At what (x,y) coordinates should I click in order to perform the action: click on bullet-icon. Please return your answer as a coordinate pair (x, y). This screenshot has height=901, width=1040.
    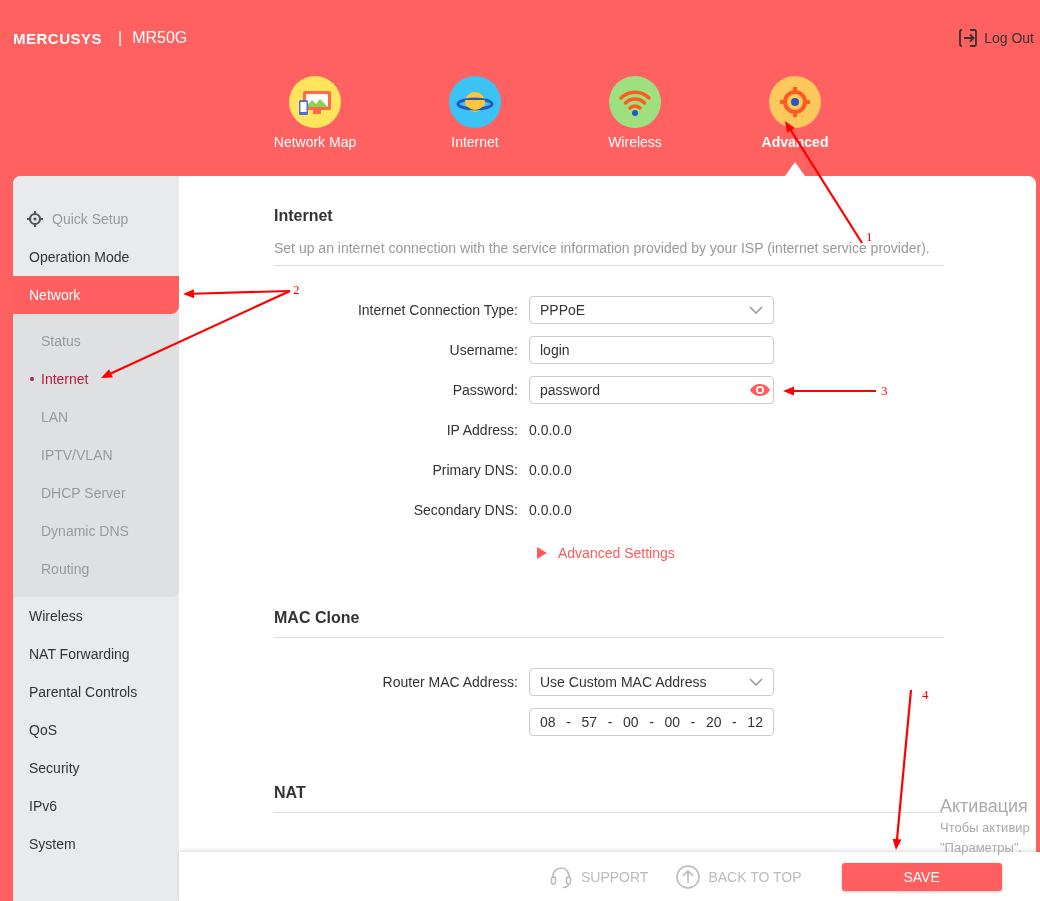
    Looking at the image, I should click on (32, 379).